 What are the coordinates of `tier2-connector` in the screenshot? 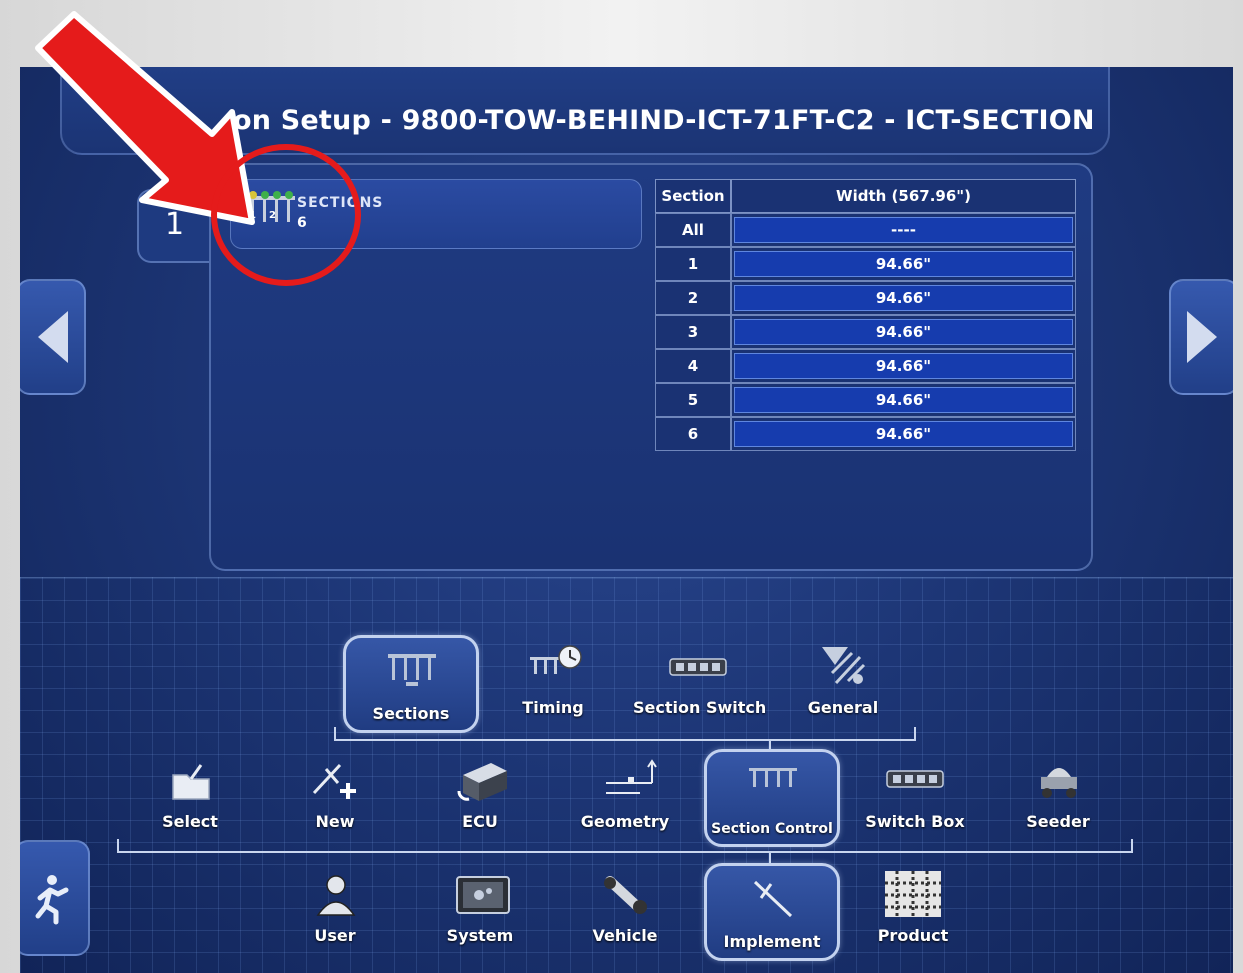 It's located at (625, 852).